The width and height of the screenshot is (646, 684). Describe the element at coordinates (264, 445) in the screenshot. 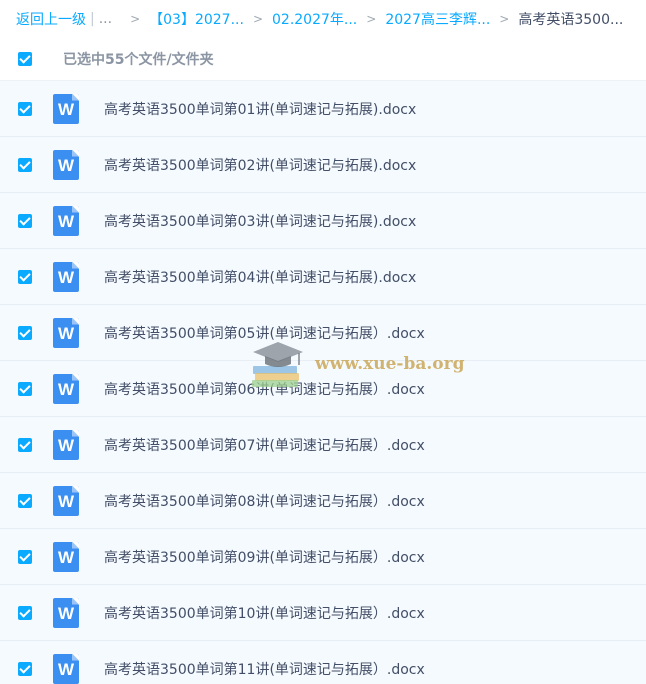

I see `file-name: 高考英语3500单词第07讲(单词速记与拓展）.docx` at that location.